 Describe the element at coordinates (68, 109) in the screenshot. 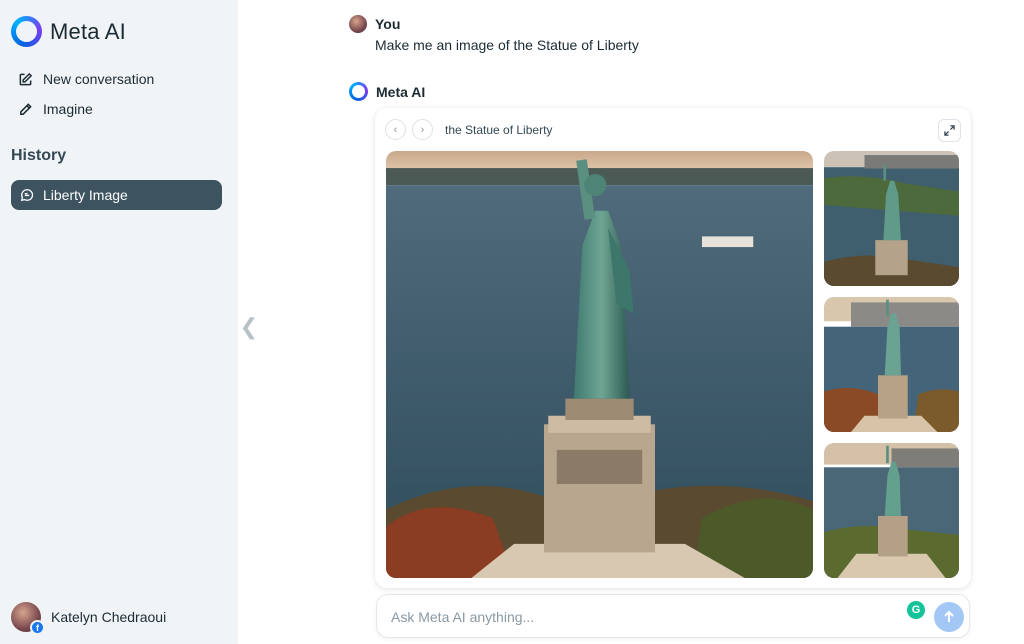

I see `imagine-label: Imagine` at that location.